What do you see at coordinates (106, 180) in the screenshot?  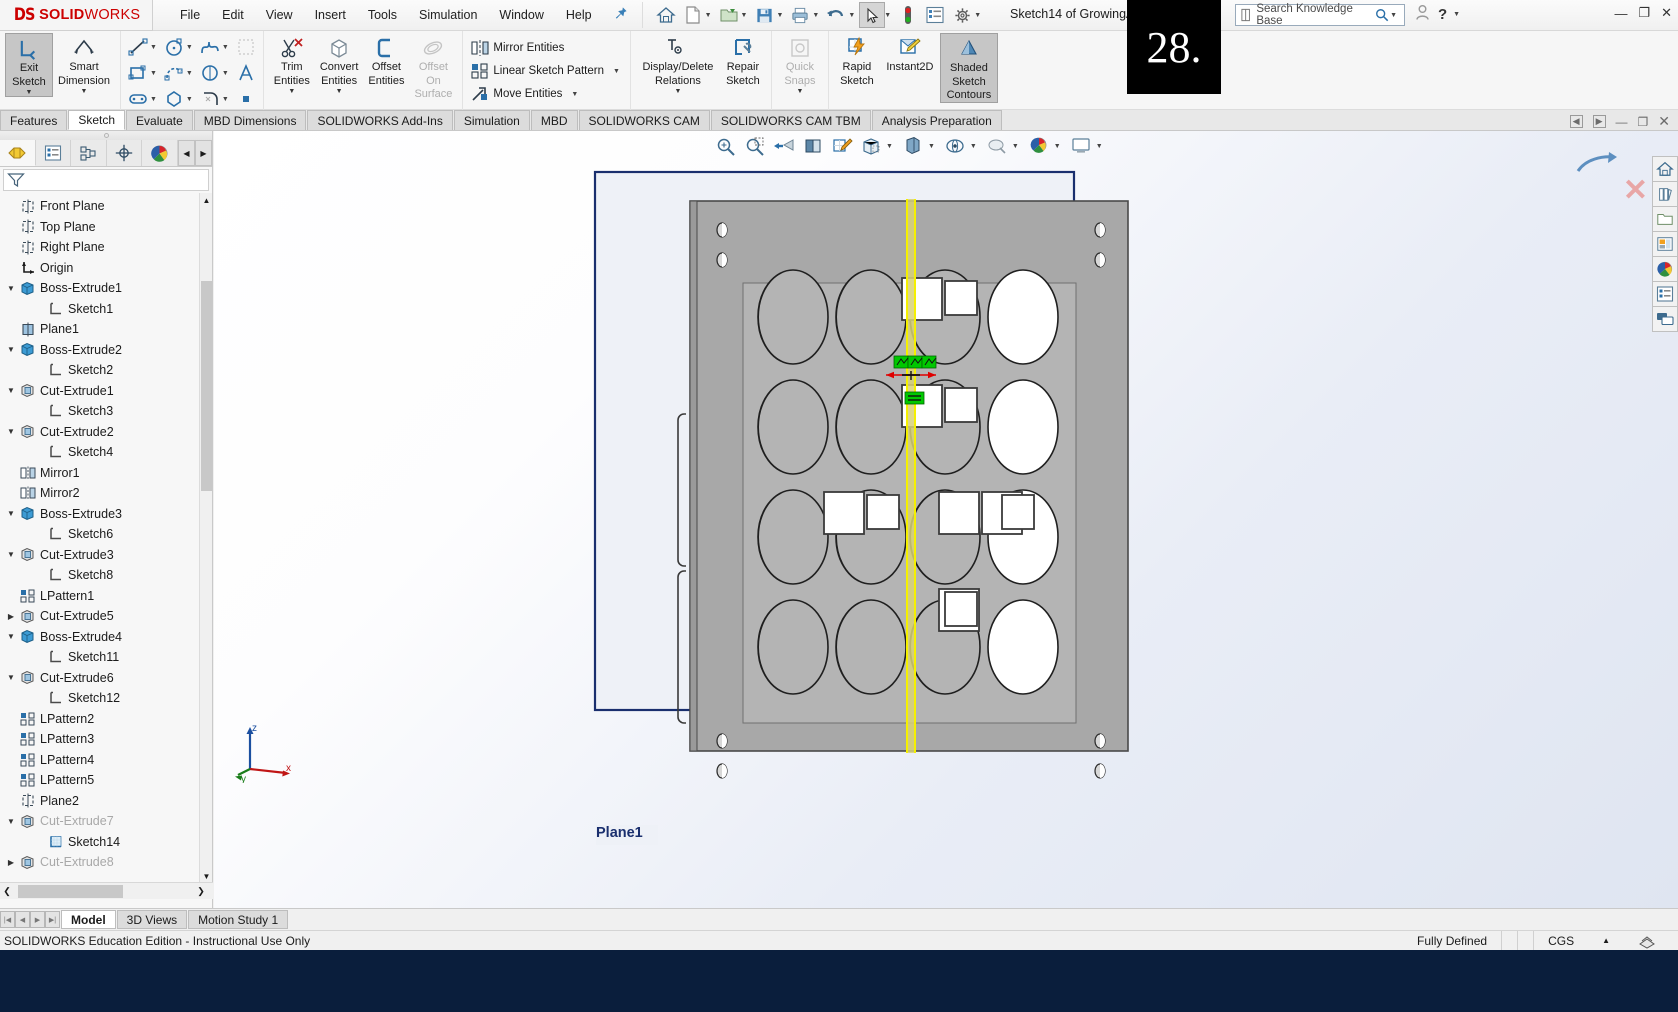 I see `feature-tree-filter` at bounding box center [106, 180].